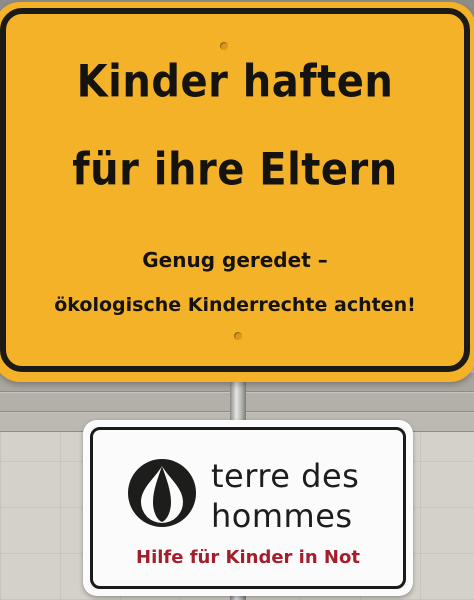 Image resolution: width=474 pixels, height=600 pixels. I want to click on brand-name-line2: hommes, so click(282, 516).